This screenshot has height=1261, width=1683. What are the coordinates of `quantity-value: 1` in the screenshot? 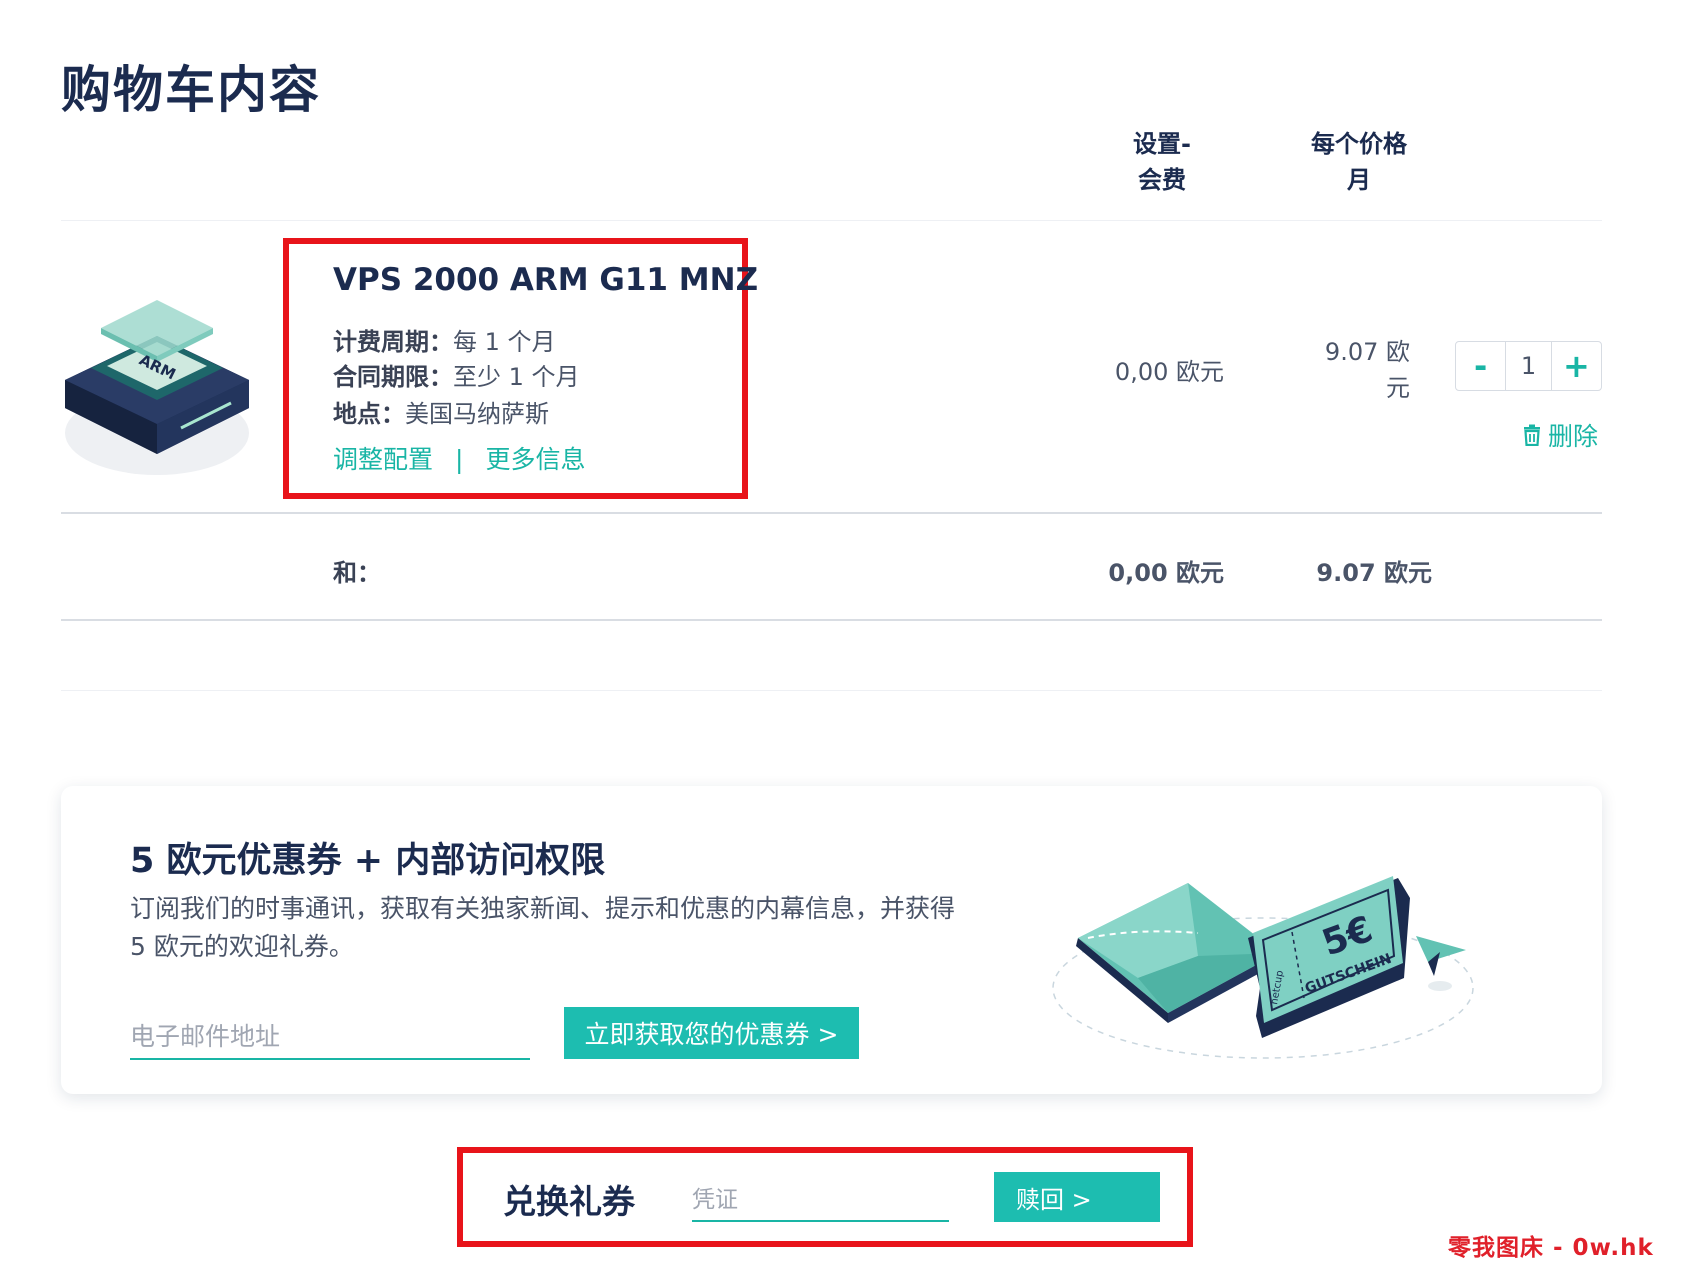 It's located at (1528, 366).